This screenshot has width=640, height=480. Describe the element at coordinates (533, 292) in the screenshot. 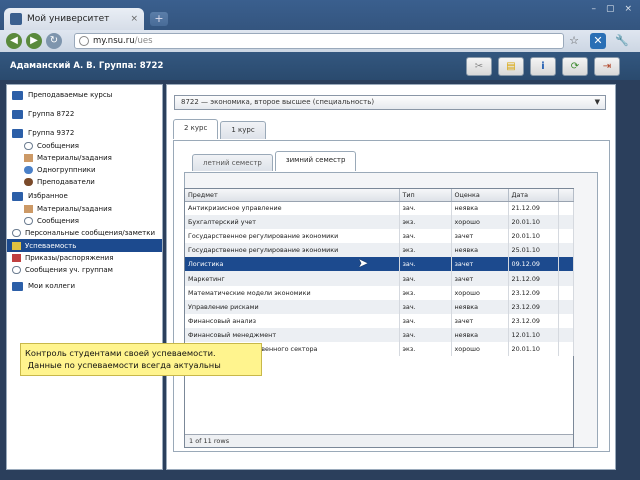

I see `cell-date: 23.12.09` at that location.